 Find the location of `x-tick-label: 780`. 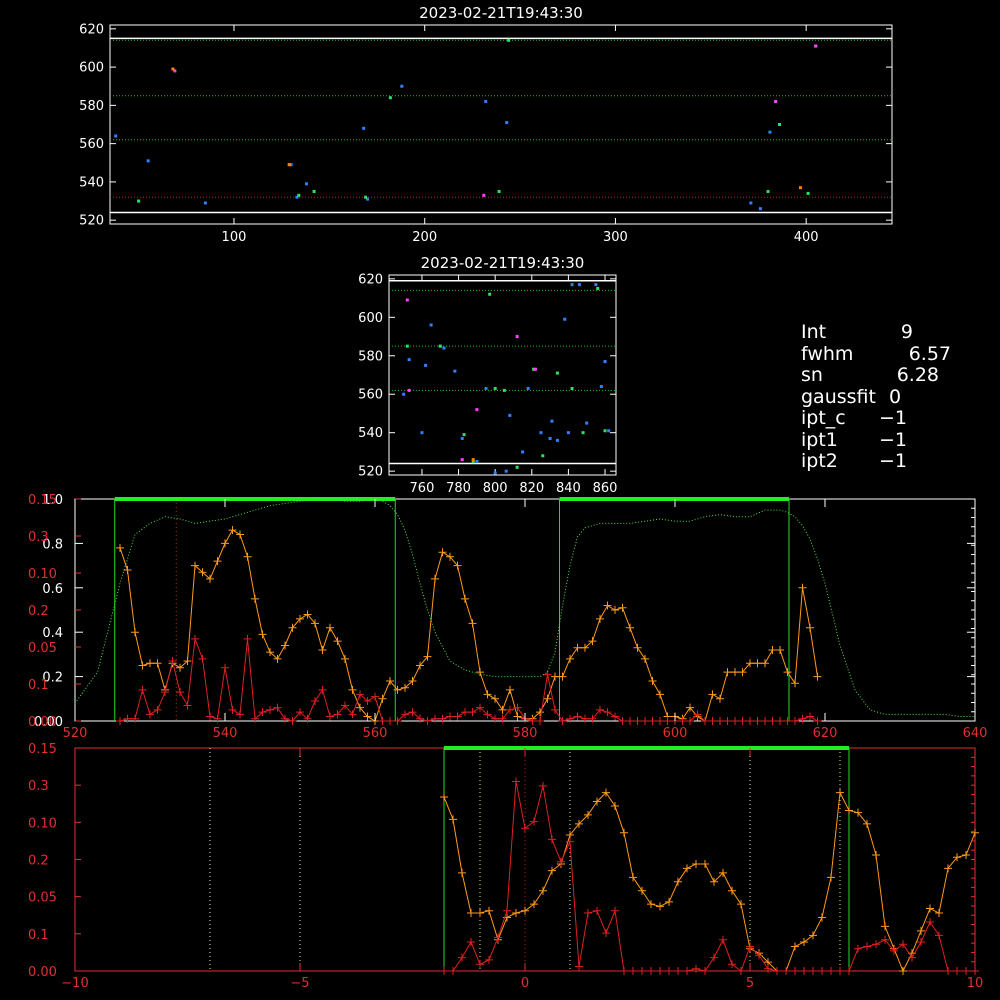

x-tick-label: 780 is located at coordinates (458, 488).